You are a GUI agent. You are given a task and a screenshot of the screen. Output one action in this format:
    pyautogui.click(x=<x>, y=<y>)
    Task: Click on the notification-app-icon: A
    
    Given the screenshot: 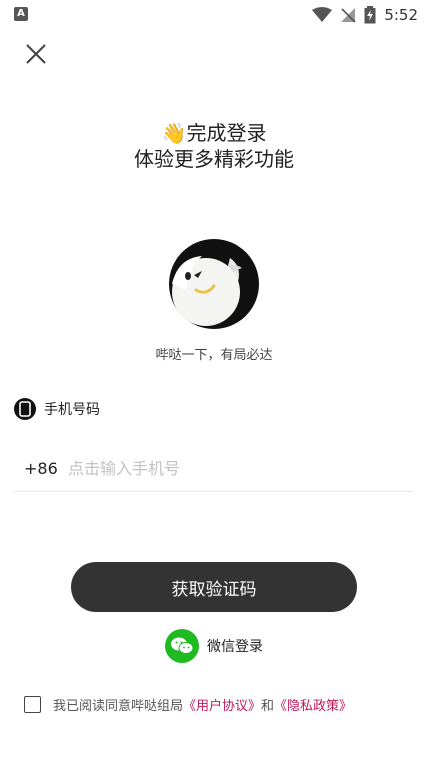 What is the action you would take?
    pyautogui.click(x=21, y=14)
    